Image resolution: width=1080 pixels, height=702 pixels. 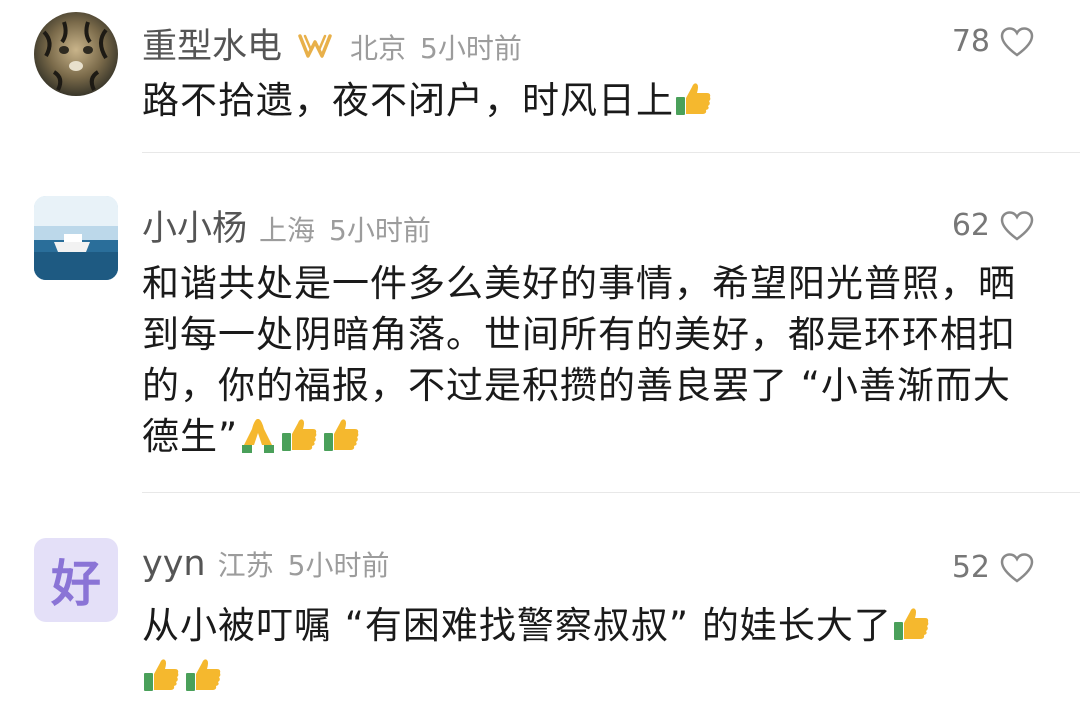 I want to click on avatar: 好, so click(x=76, y=580).